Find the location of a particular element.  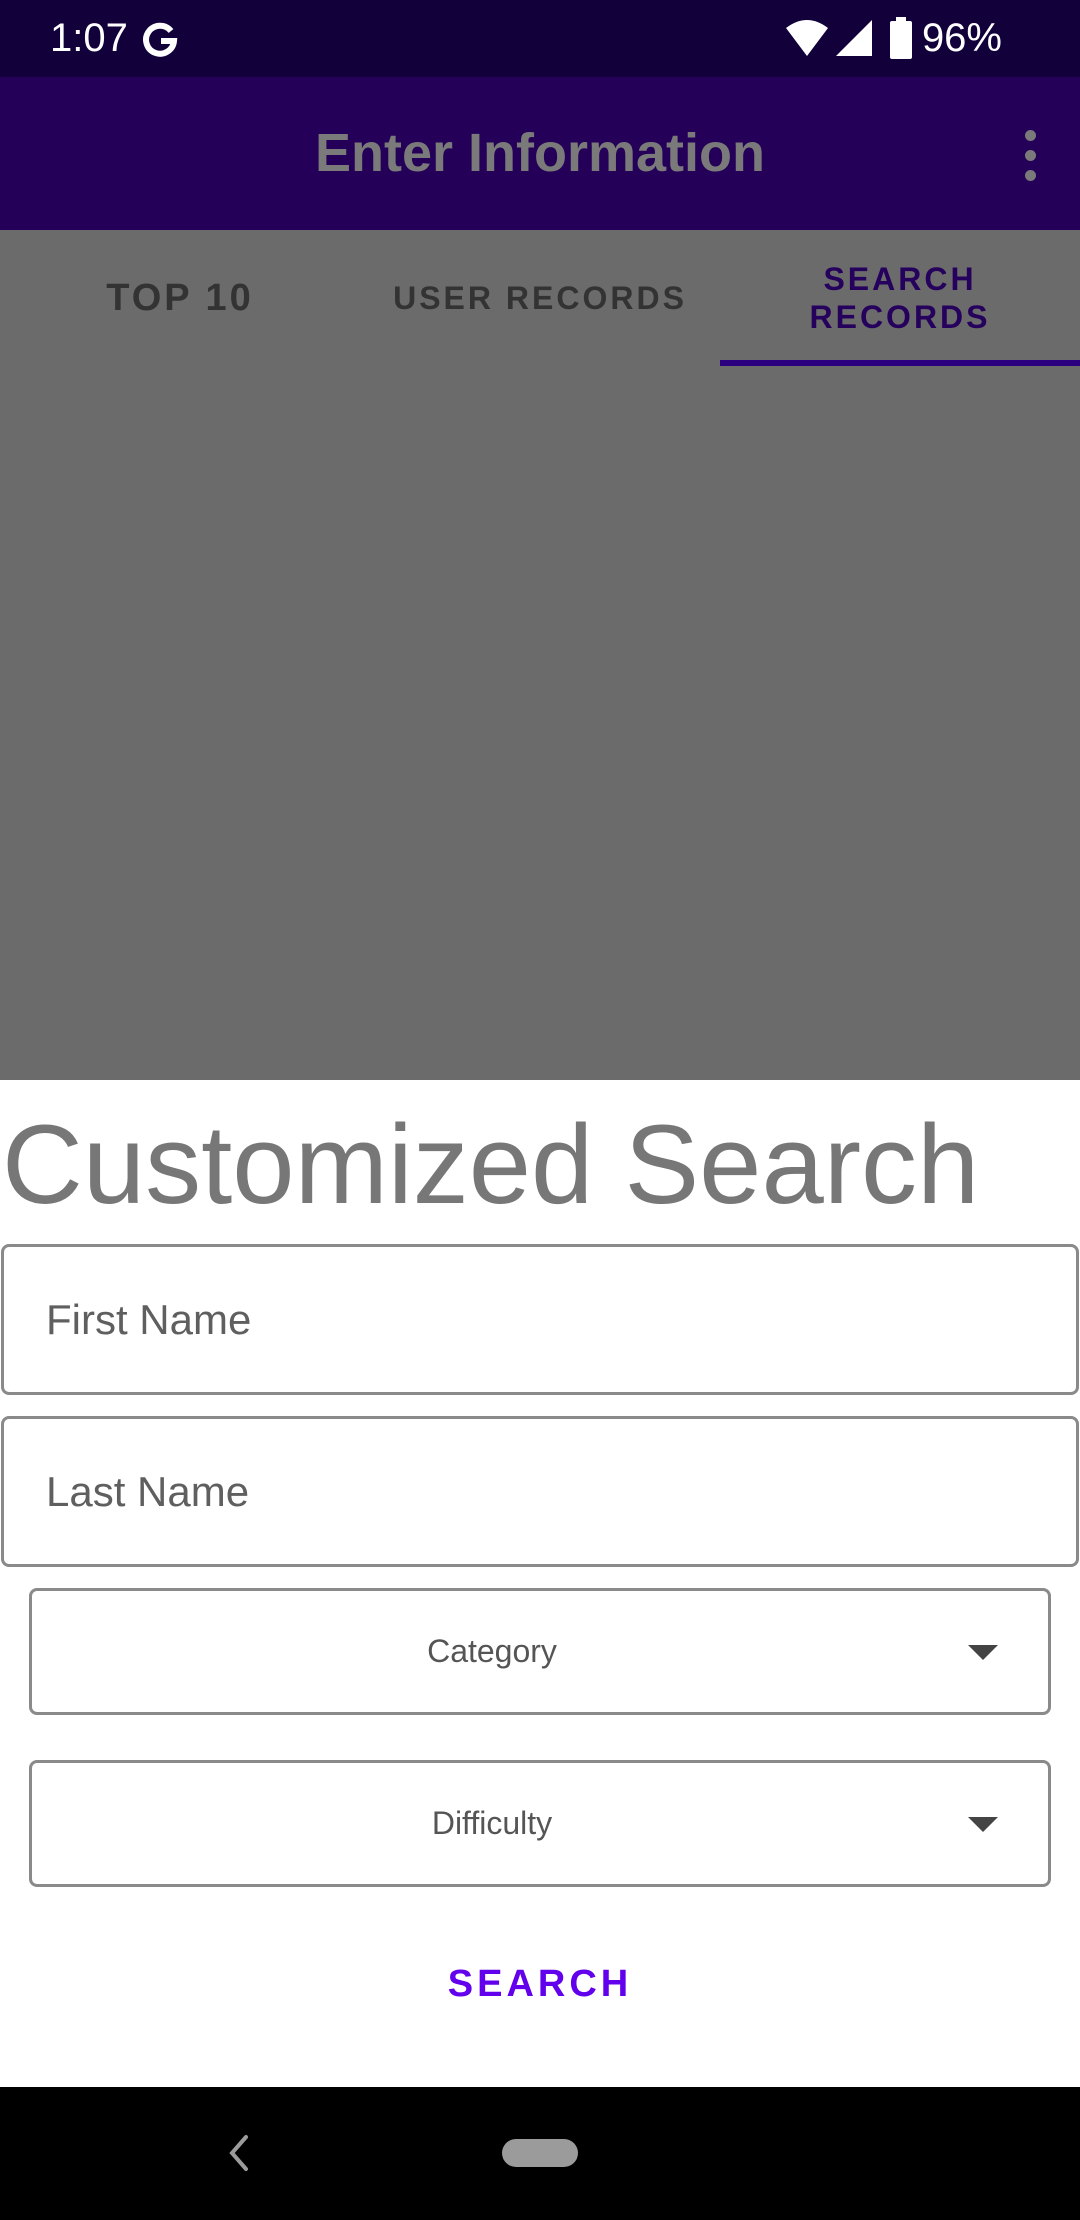

status-bar: 1:07 96% is located at coordinates (540, 38).